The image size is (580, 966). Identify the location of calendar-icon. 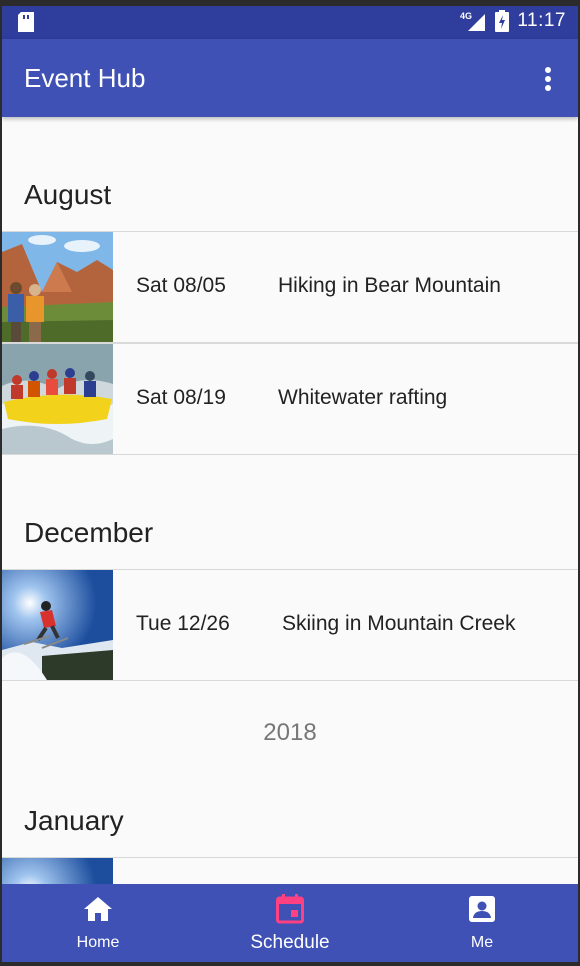
(290, 909).